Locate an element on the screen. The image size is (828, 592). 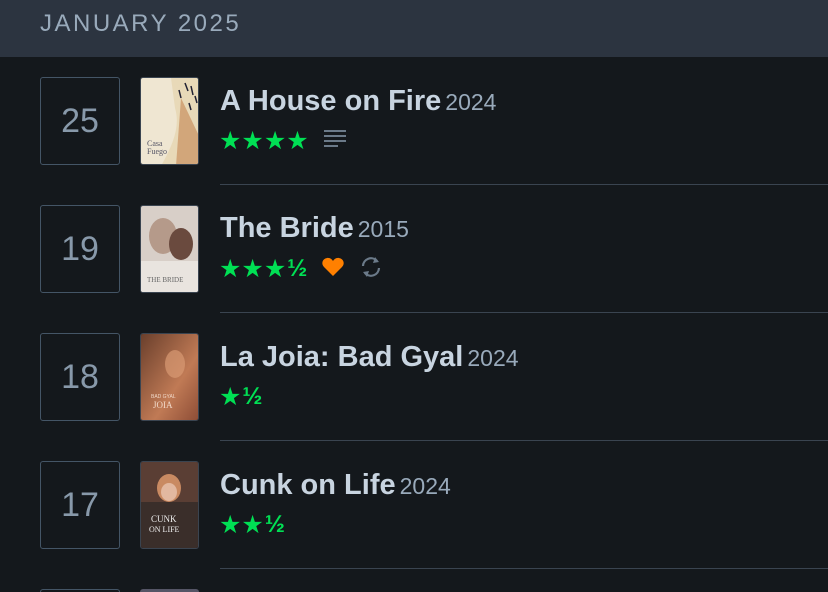
star-rating: ★★ is located at coordinates (241, 524).